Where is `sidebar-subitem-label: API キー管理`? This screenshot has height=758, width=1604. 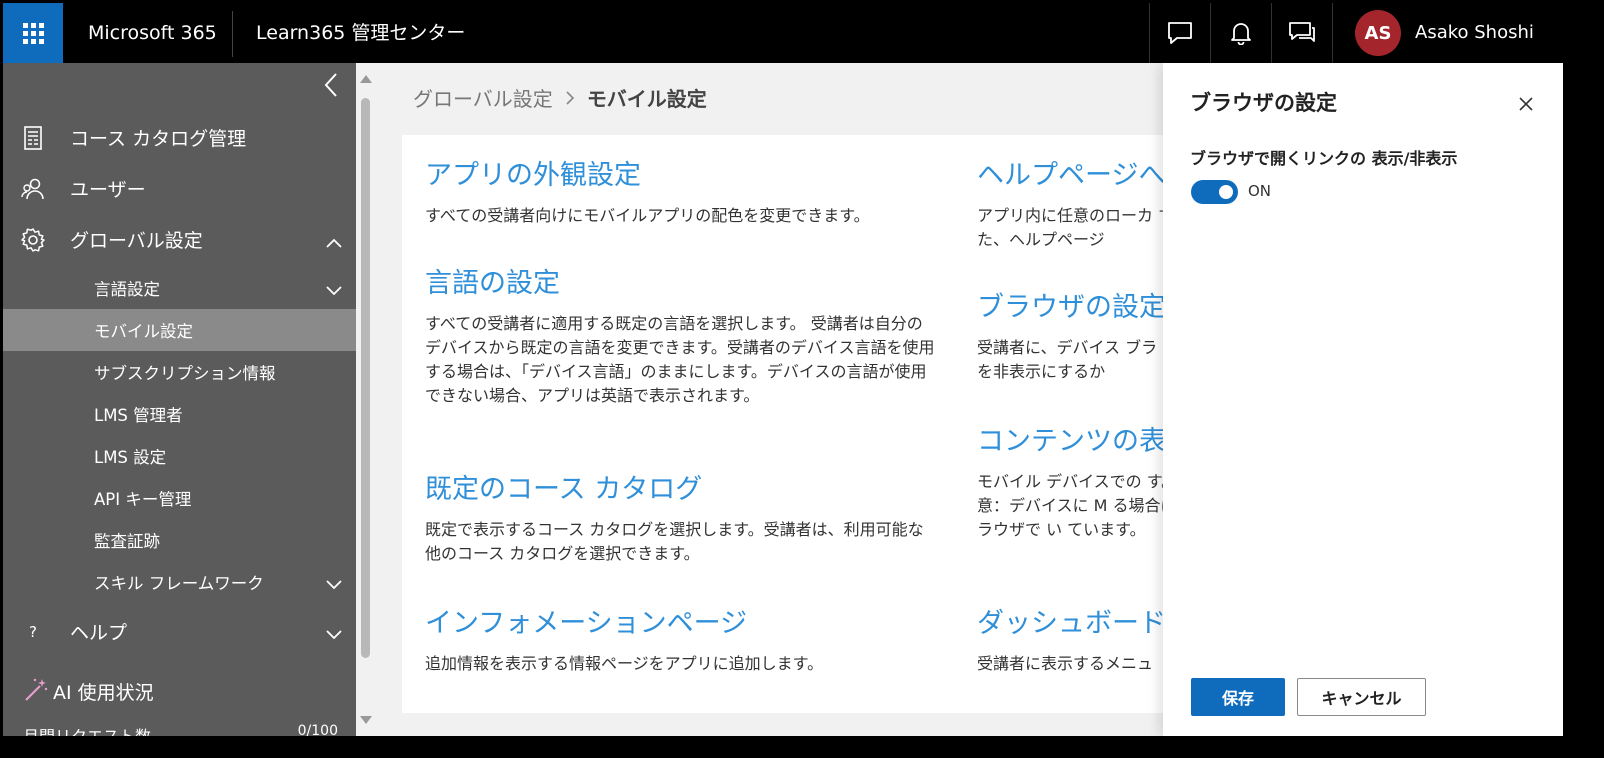
sidebar-subitem-label: API キー管理 is located at coordinates (143, 499).